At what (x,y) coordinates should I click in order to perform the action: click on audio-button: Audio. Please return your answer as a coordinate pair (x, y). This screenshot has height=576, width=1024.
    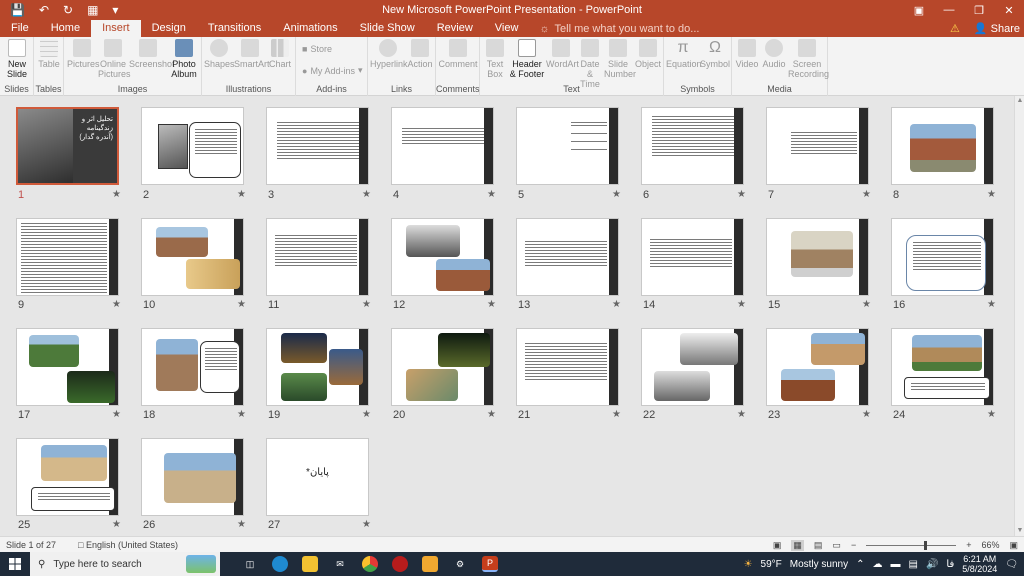
    Looking at the image, I should click on (774, 54).